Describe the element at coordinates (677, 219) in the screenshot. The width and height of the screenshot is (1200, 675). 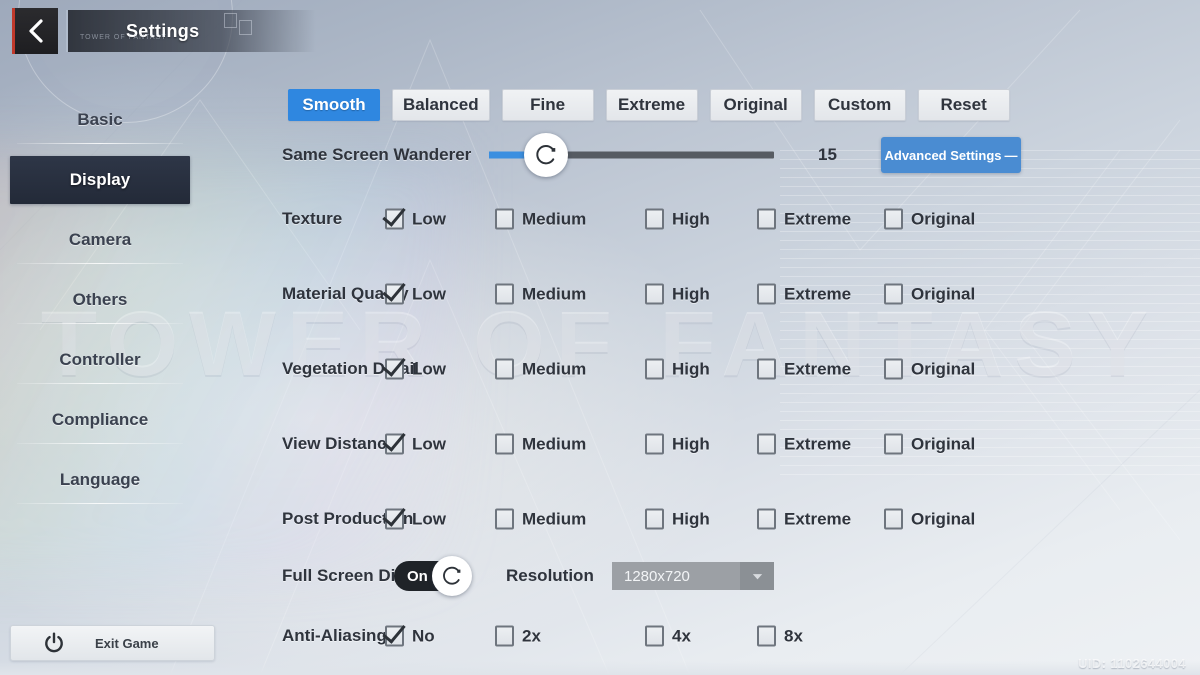
I see `texture-option-high: High` at that location.